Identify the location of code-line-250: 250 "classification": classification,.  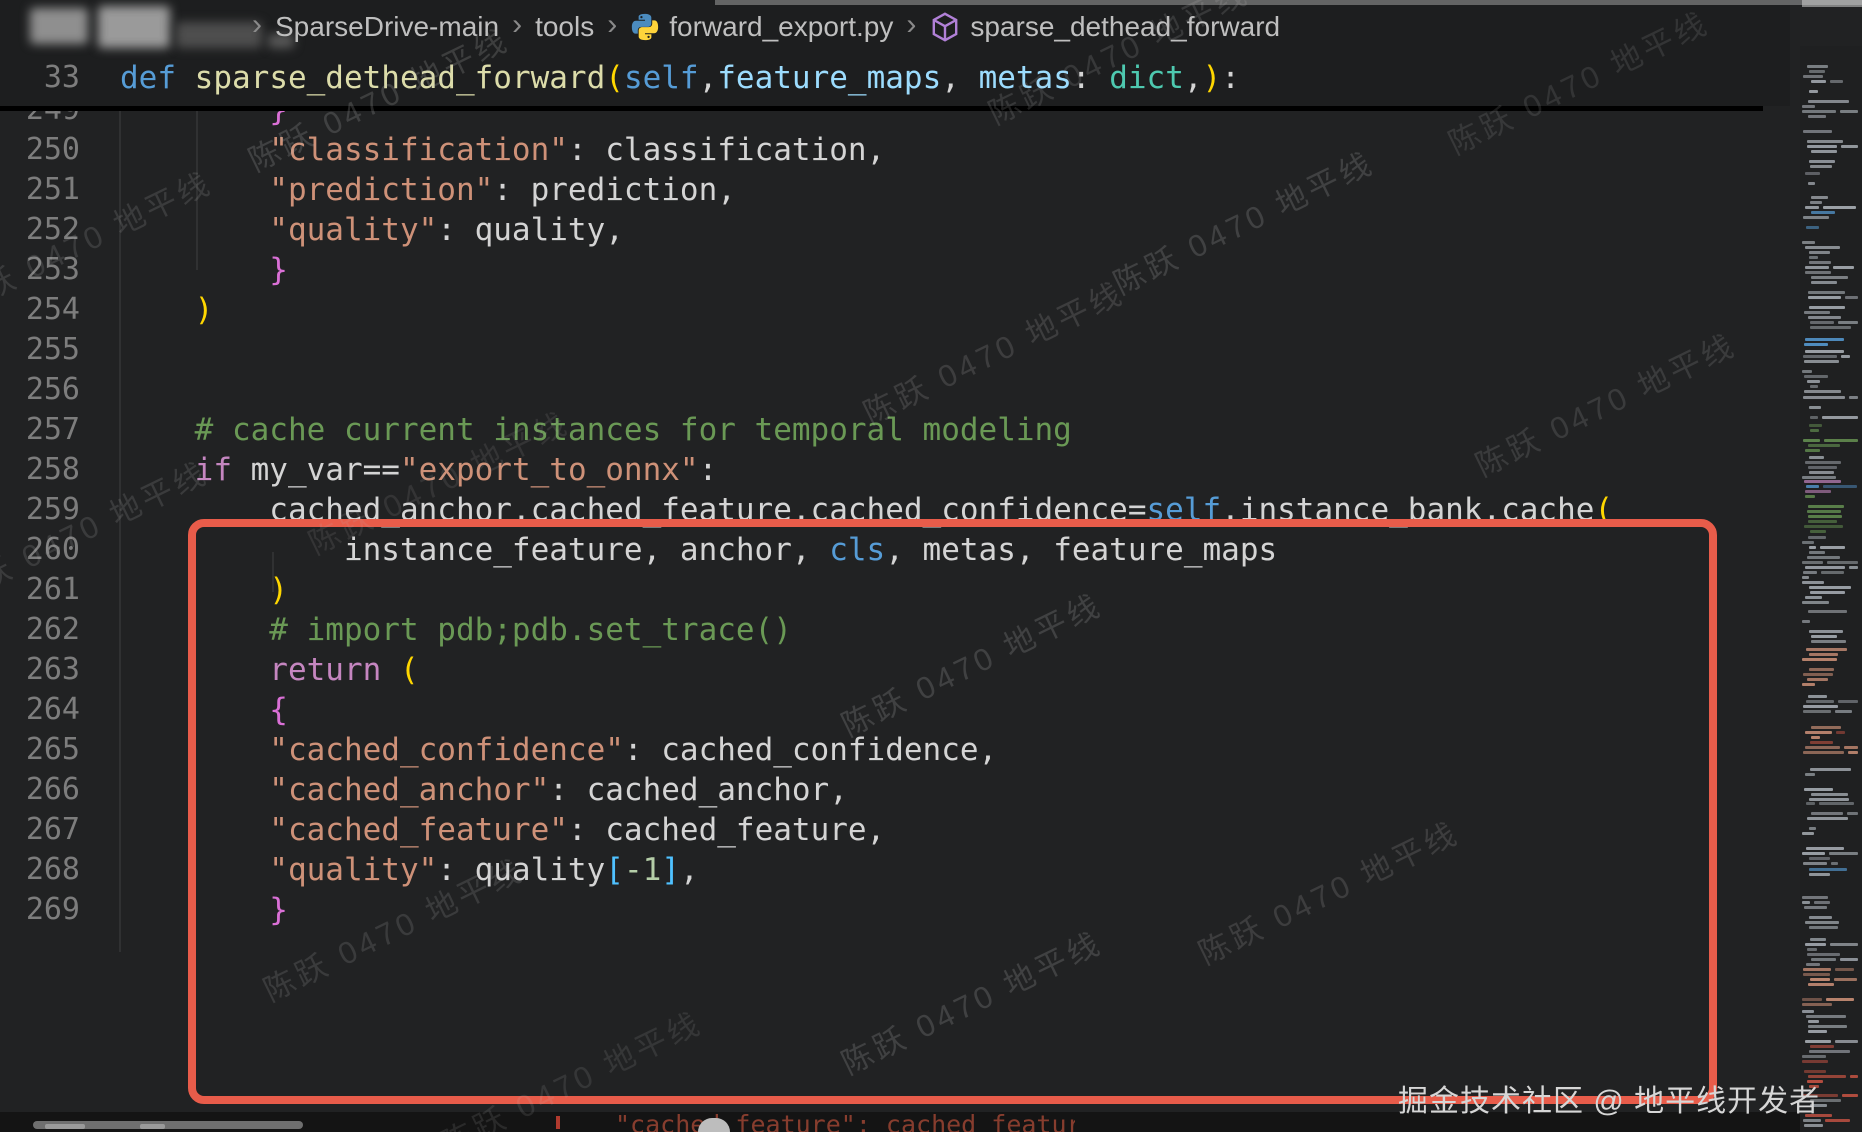
(895, 150).